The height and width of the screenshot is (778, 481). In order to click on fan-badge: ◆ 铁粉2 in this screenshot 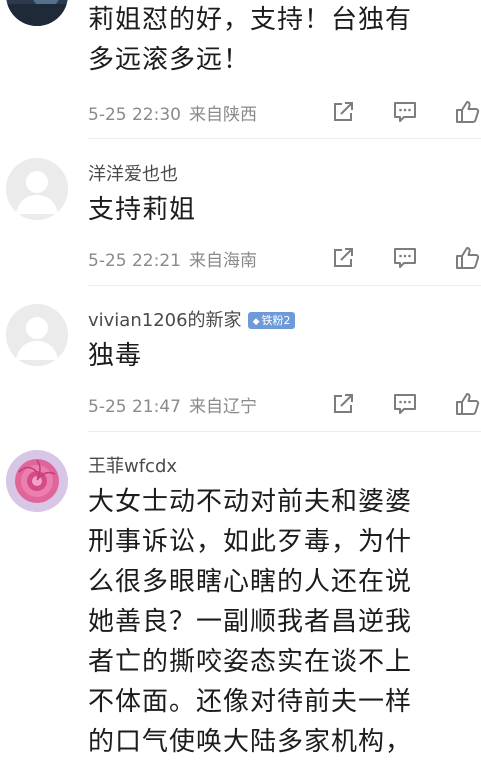, I will do `click(271, 320)`.